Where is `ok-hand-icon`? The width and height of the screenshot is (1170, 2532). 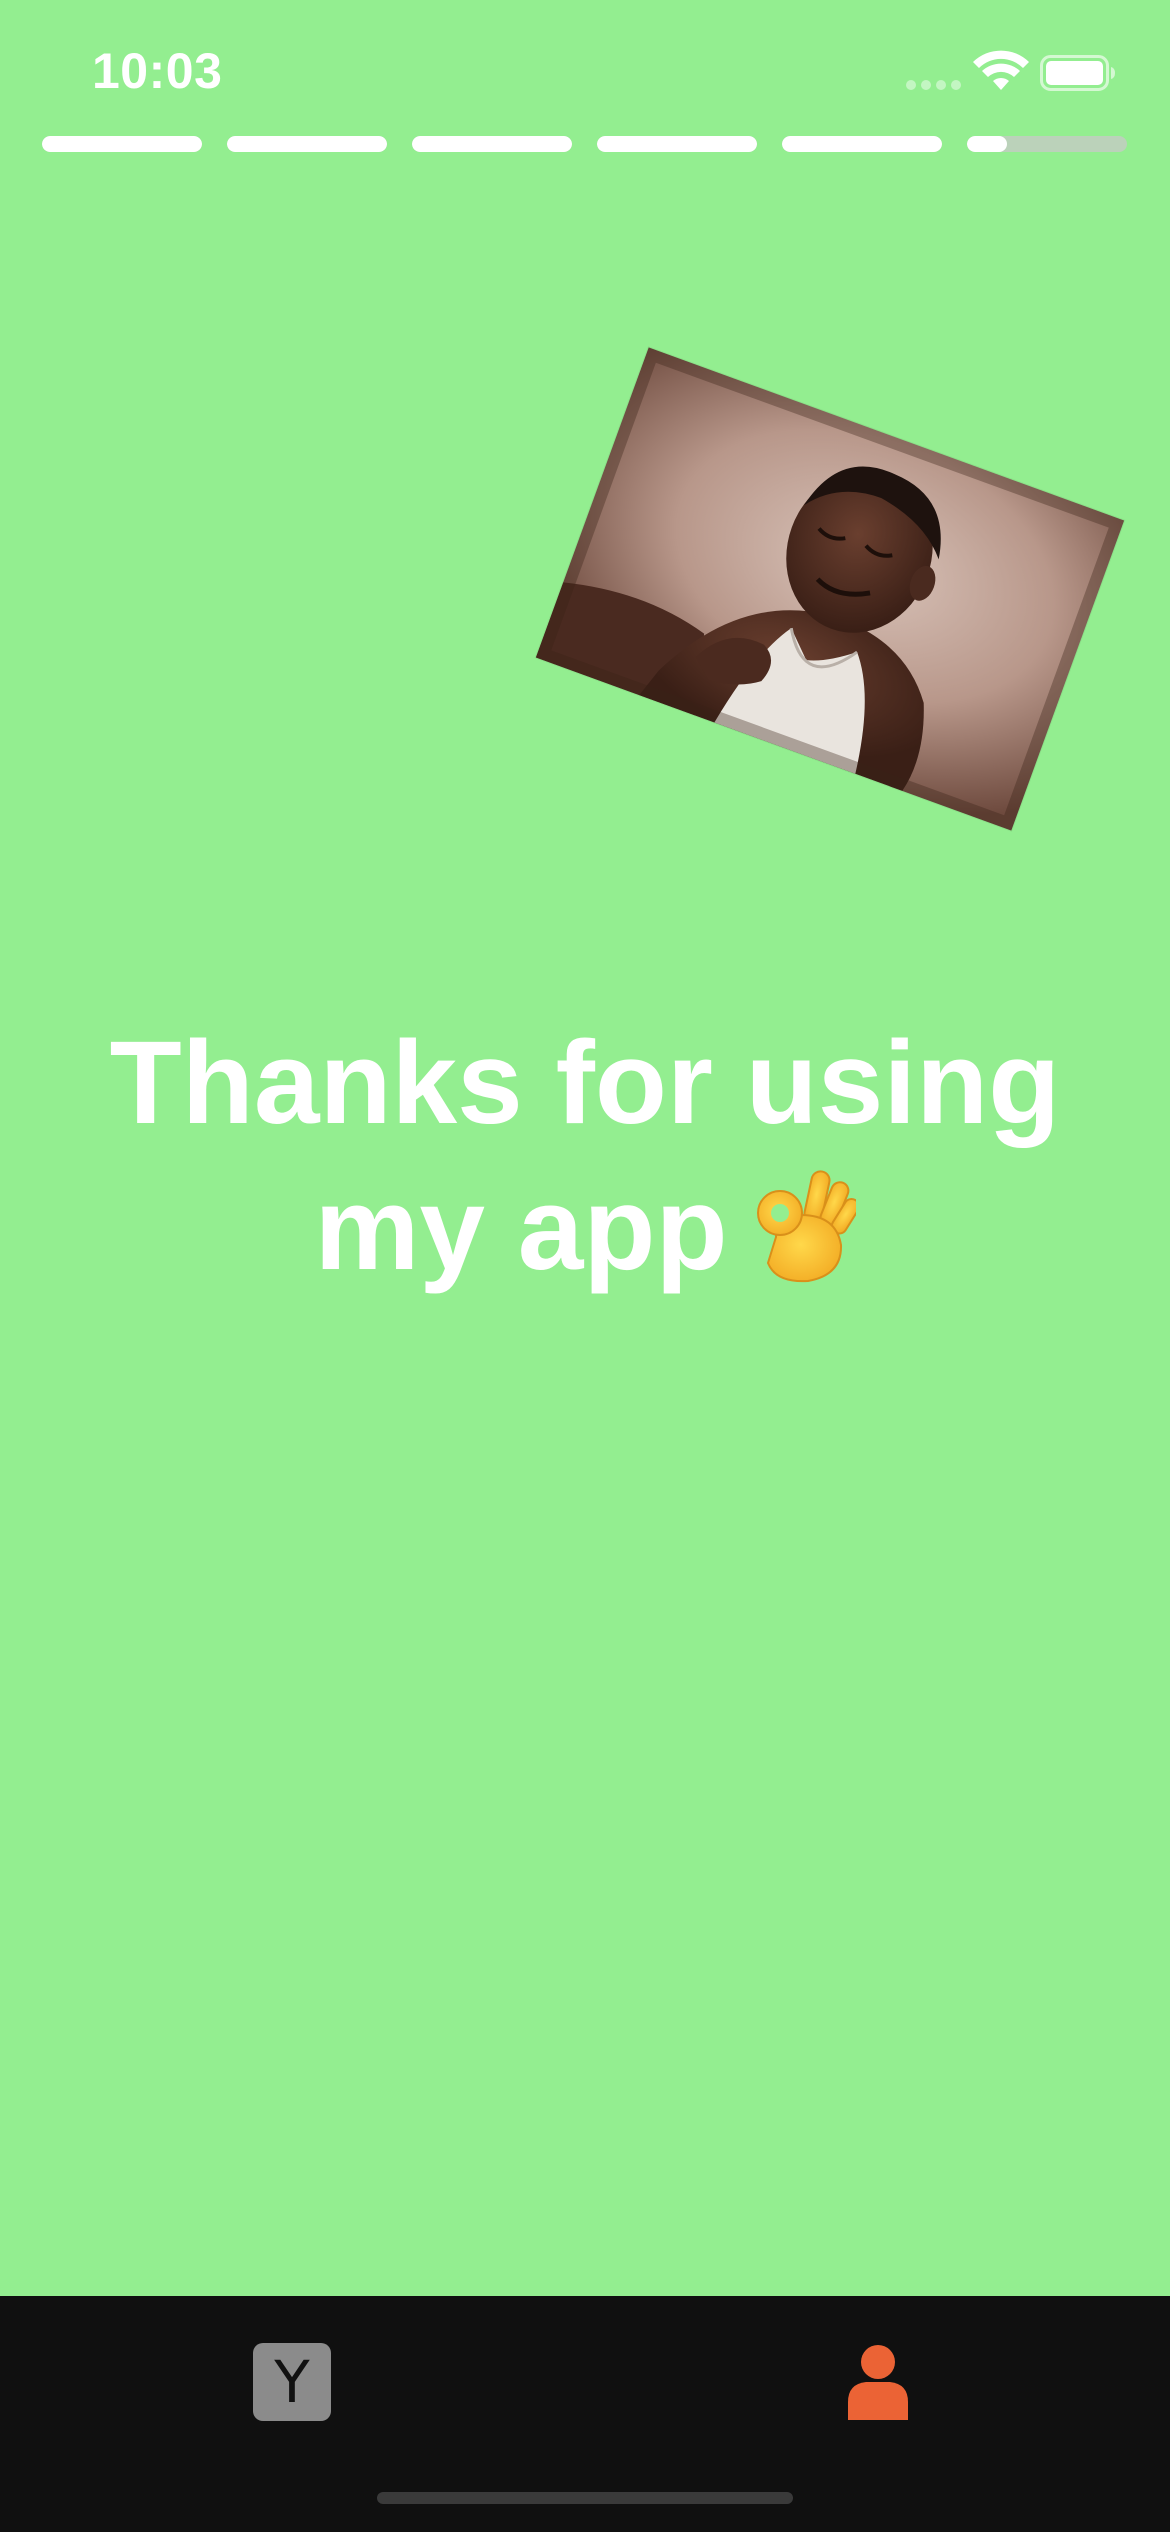 ok-hand-icon is located at coordinates (806, 1226).